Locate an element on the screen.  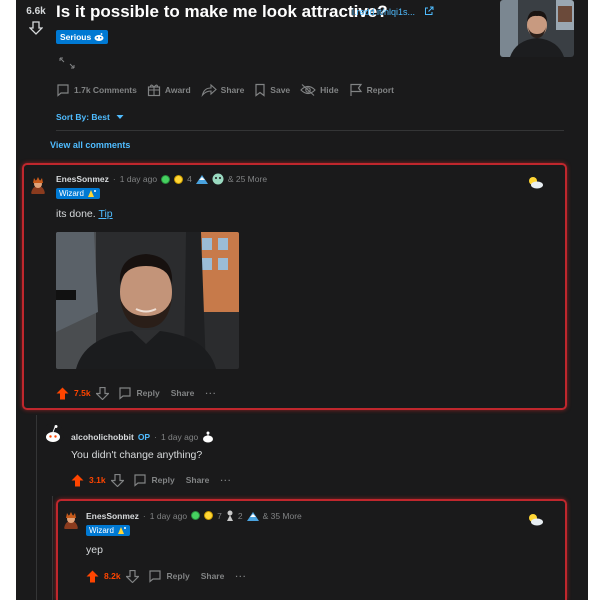
caret-down-icon is located at coordinates (120, 117).